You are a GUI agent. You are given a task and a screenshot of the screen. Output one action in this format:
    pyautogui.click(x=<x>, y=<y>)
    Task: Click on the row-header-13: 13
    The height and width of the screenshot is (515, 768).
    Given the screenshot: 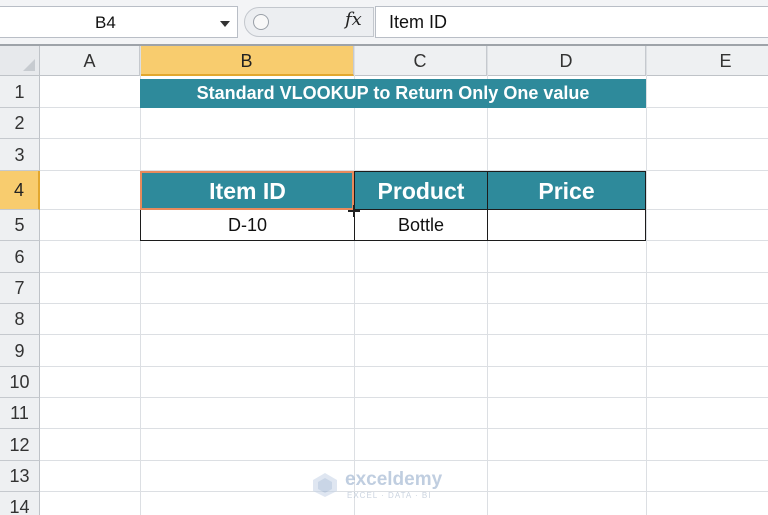 What is the action you would take?
    pyautogui.click(x=20, y=476)
    